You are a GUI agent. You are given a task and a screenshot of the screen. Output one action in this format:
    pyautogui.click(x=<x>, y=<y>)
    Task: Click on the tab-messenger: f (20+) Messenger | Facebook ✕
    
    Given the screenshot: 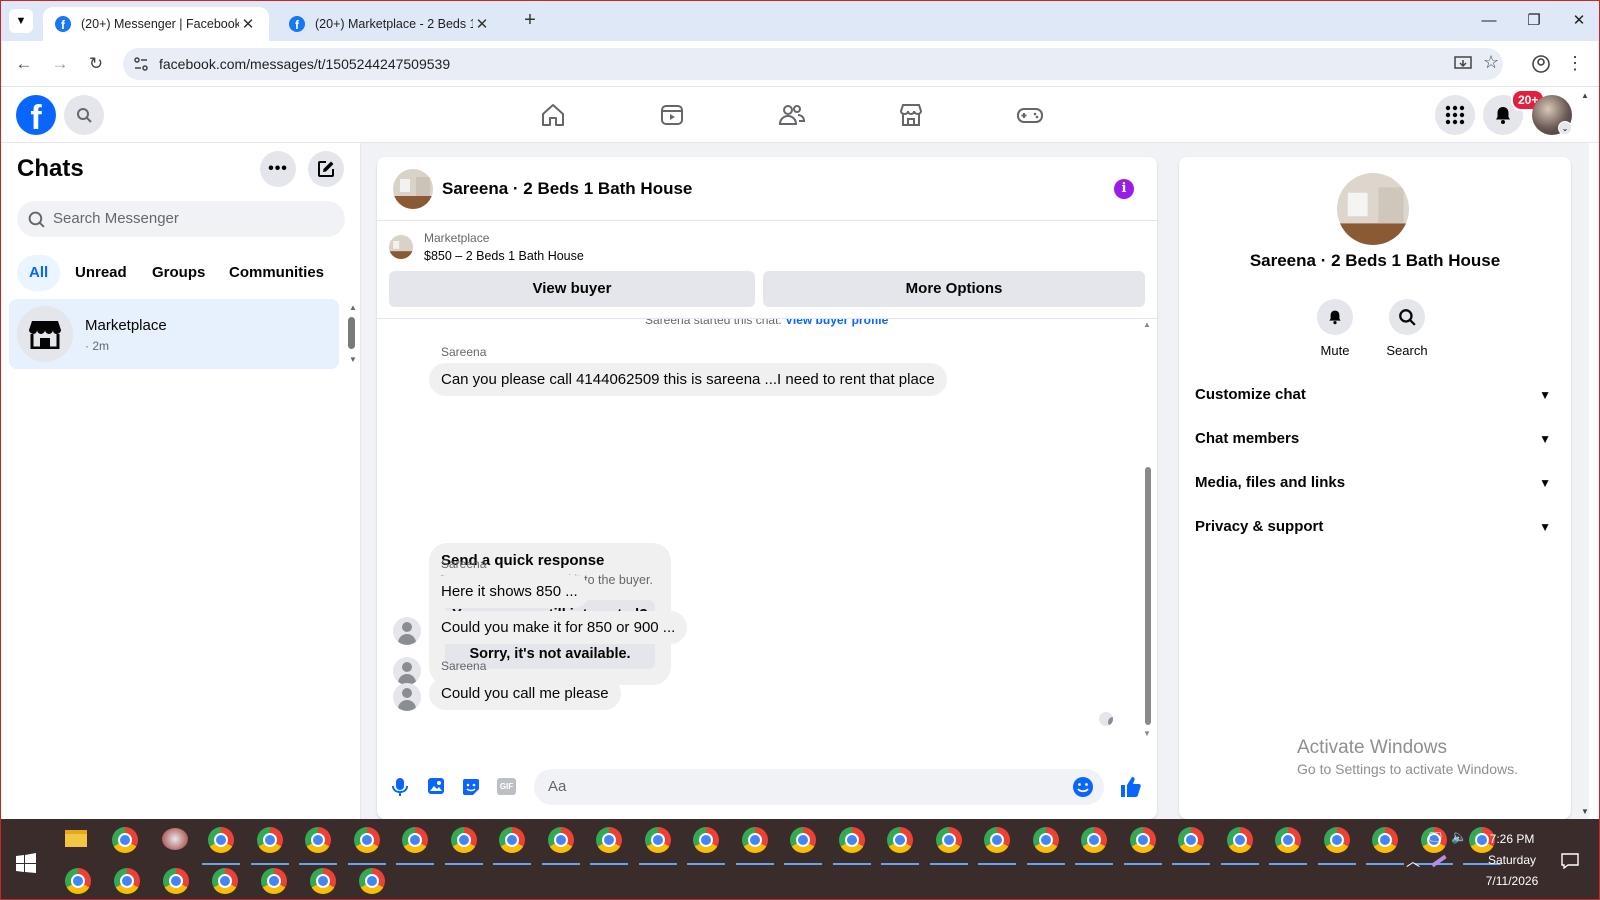 What is the action you would take?
    pyautogui.click(x=156, y=24)
    